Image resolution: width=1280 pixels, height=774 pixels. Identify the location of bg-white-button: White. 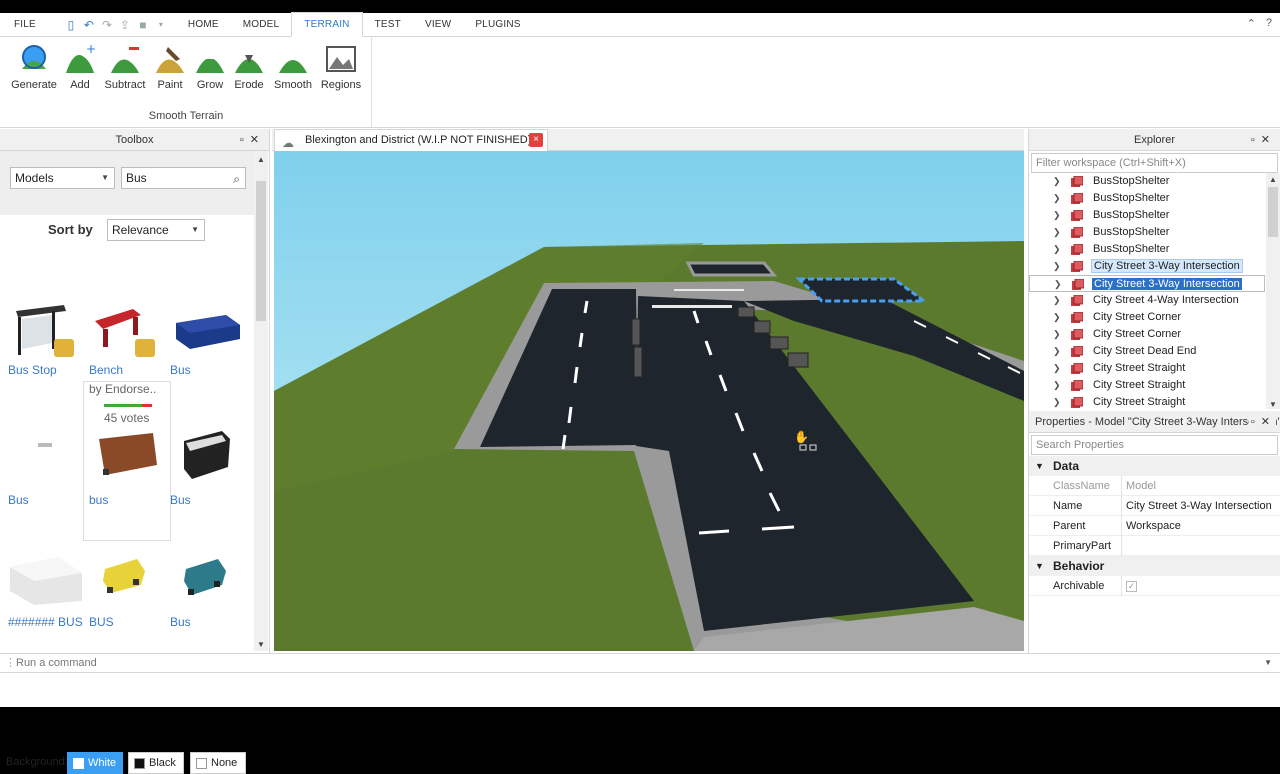
(95, 763).